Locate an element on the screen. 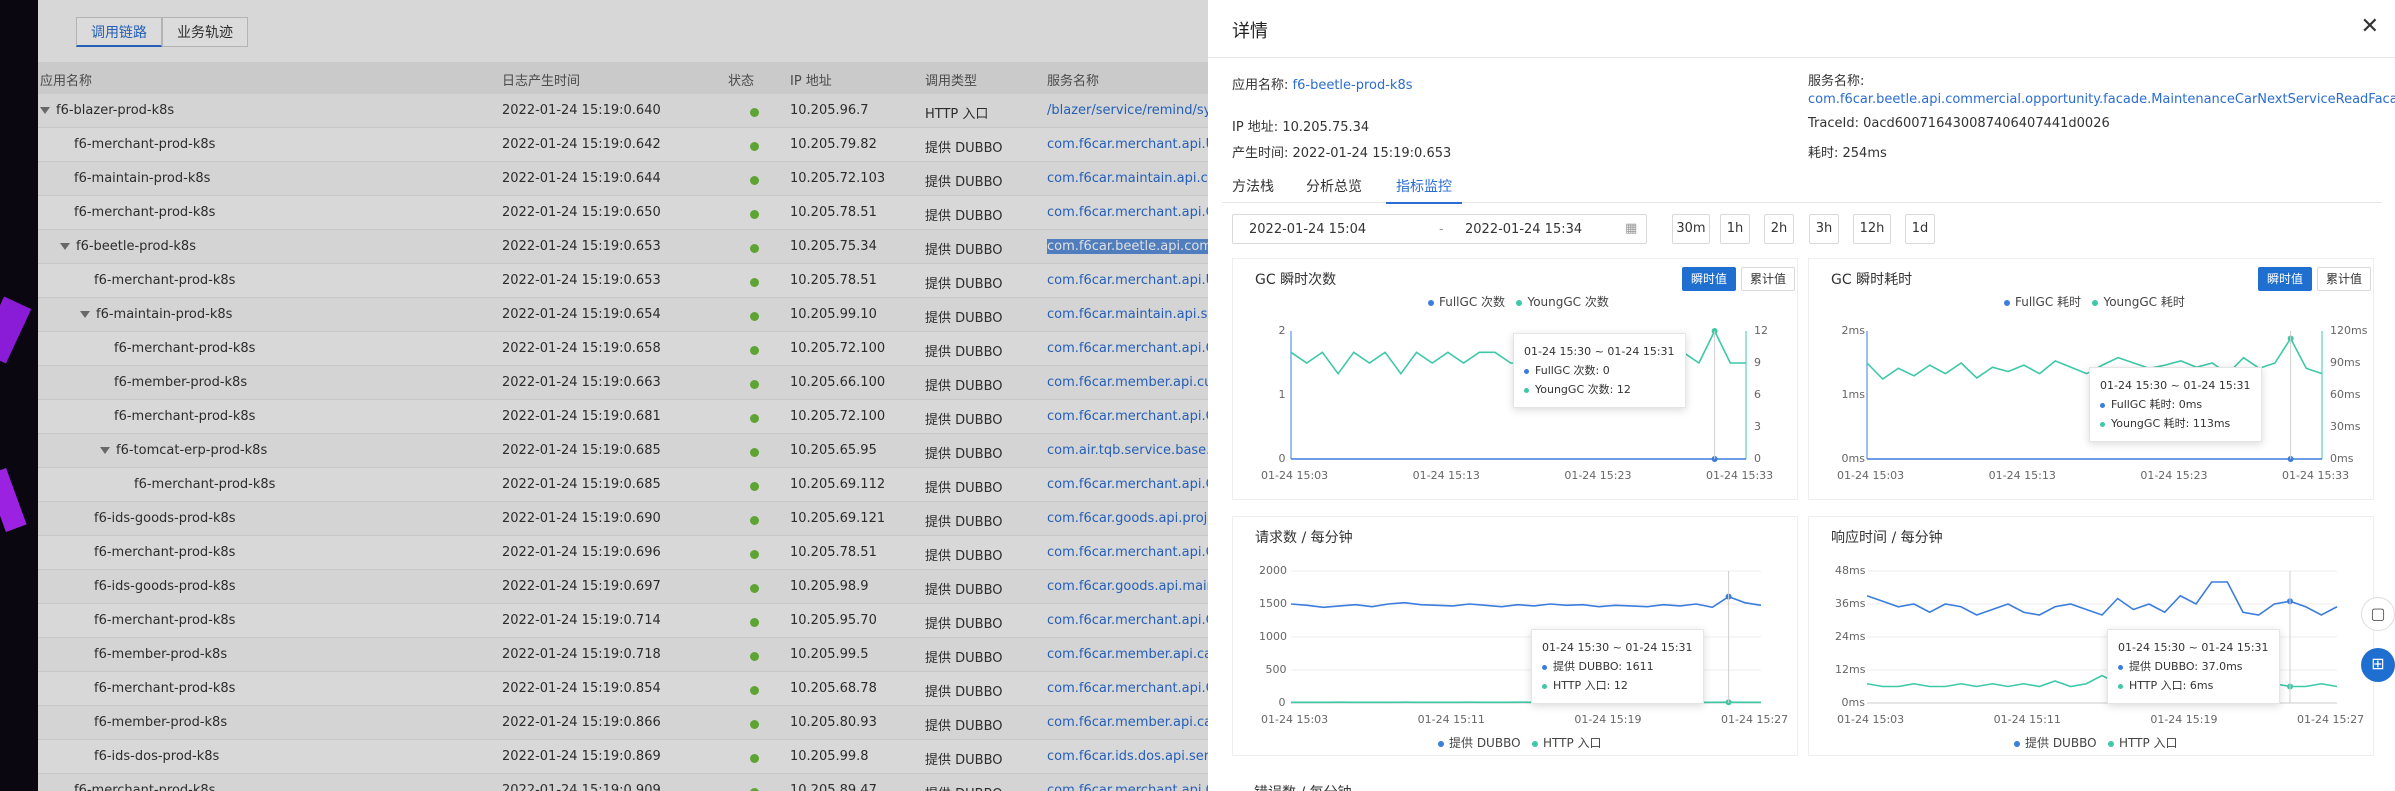  y-tick-label: 24ms is located at coordinates (1850, 636).